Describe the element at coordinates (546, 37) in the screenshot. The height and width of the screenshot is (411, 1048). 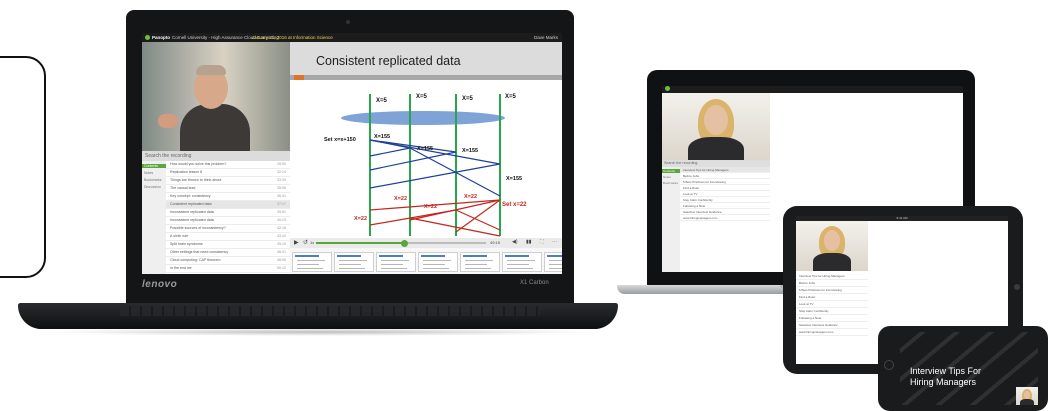
I see `user-name: Dave Marks` at that location.